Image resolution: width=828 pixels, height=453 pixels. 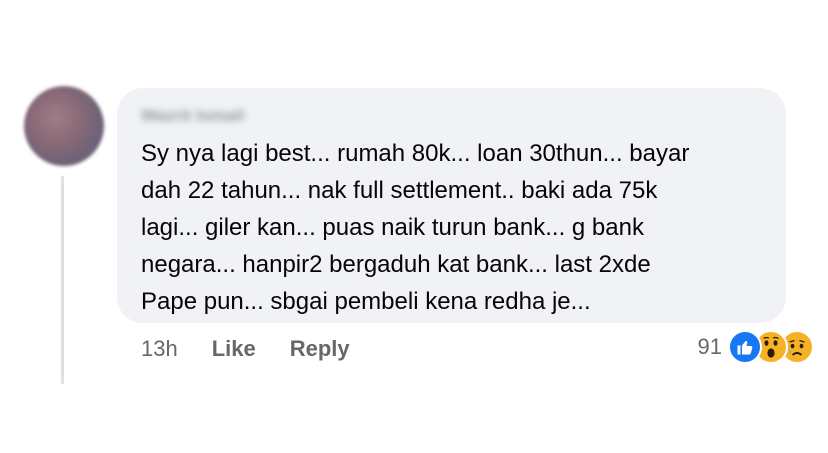 What do you see at coordinates (192, 116) in the screenshot?
I see `comment-author: Wazrit Ismail` at bounding box center [192, 116].